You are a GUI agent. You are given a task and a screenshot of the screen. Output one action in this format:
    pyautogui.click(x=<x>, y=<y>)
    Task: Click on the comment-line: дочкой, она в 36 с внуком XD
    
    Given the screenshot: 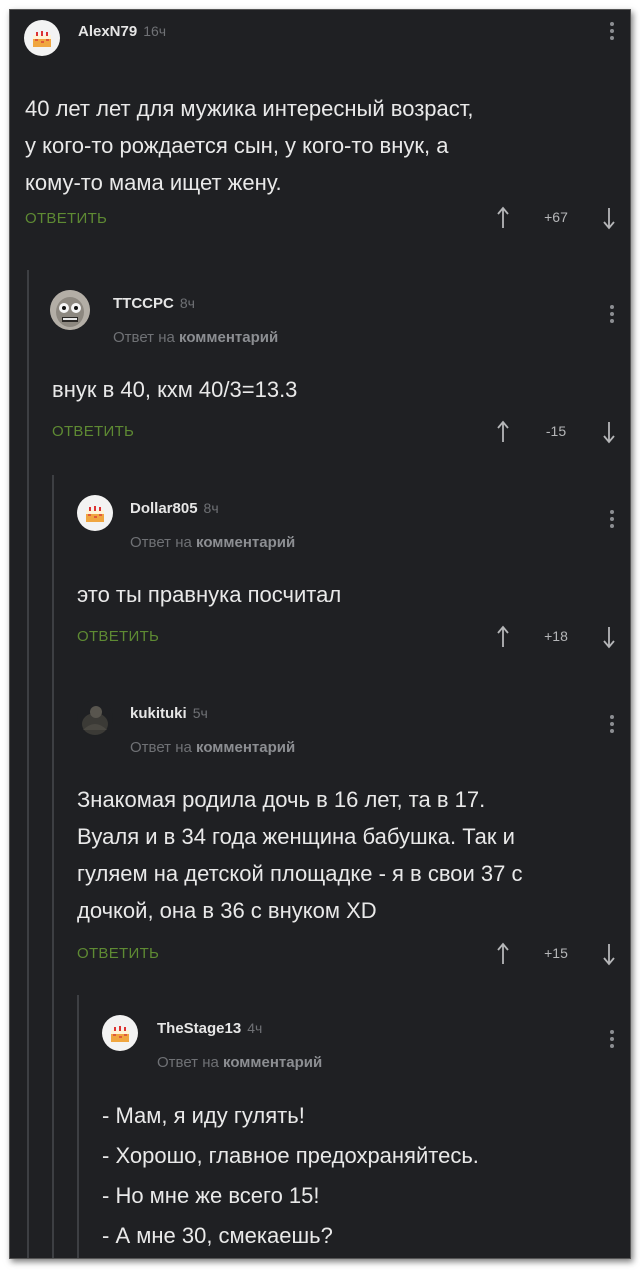 What is the action you would take?
    pyautogui.click(x=227, y=910)
    